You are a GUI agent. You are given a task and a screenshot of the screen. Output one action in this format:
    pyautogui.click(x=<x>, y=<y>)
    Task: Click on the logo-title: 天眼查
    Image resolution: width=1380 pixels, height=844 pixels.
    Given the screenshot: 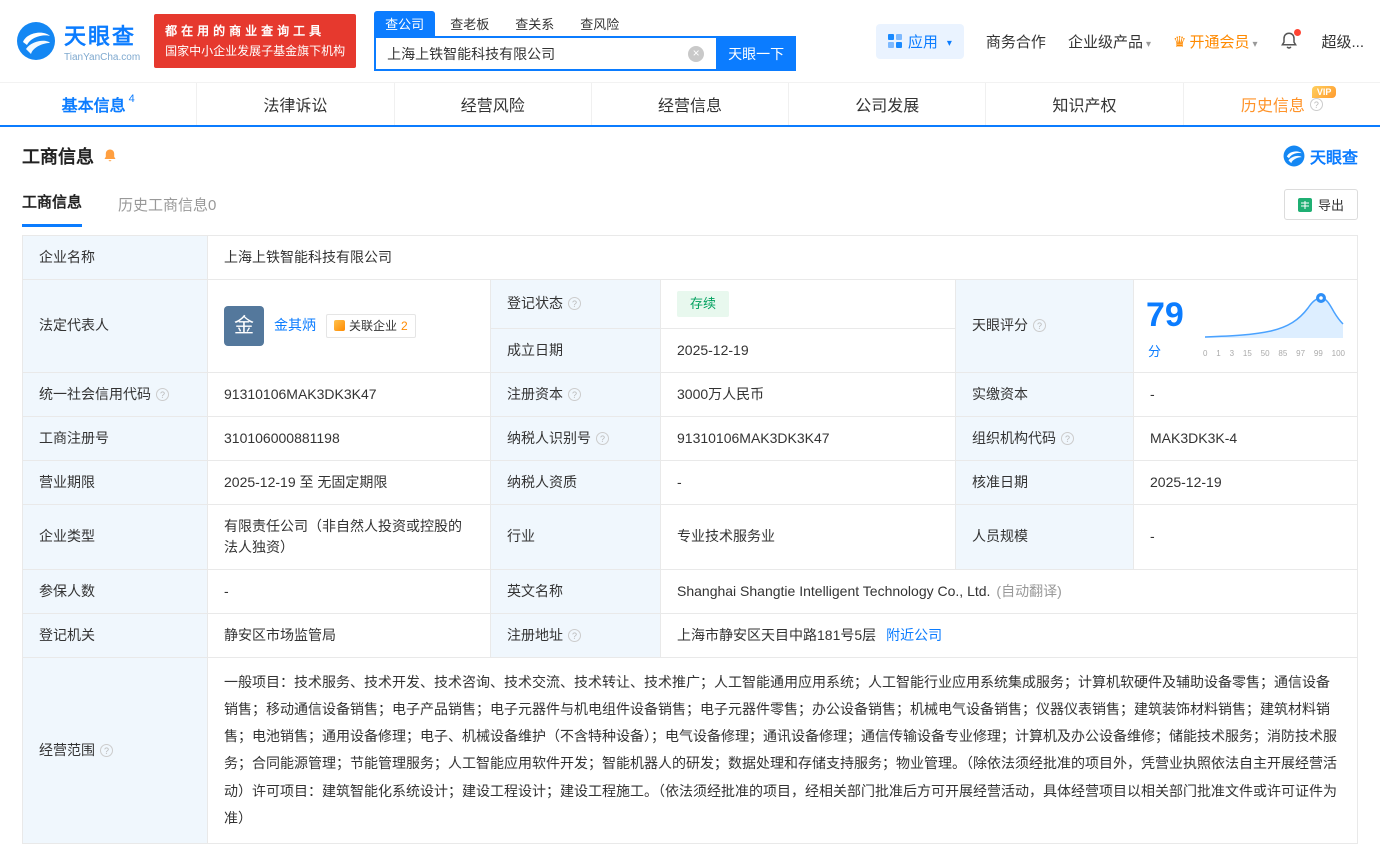 What is the action you would take?
    pyautogui.click(x=100, y=36)
    